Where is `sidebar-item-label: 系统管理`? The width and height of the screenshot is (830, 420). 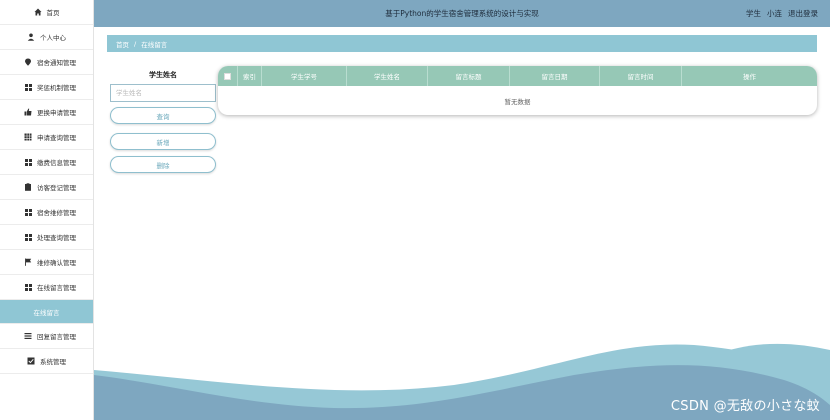 sidebar-item-label: 系统管理 is located at coordinates (53, 362).